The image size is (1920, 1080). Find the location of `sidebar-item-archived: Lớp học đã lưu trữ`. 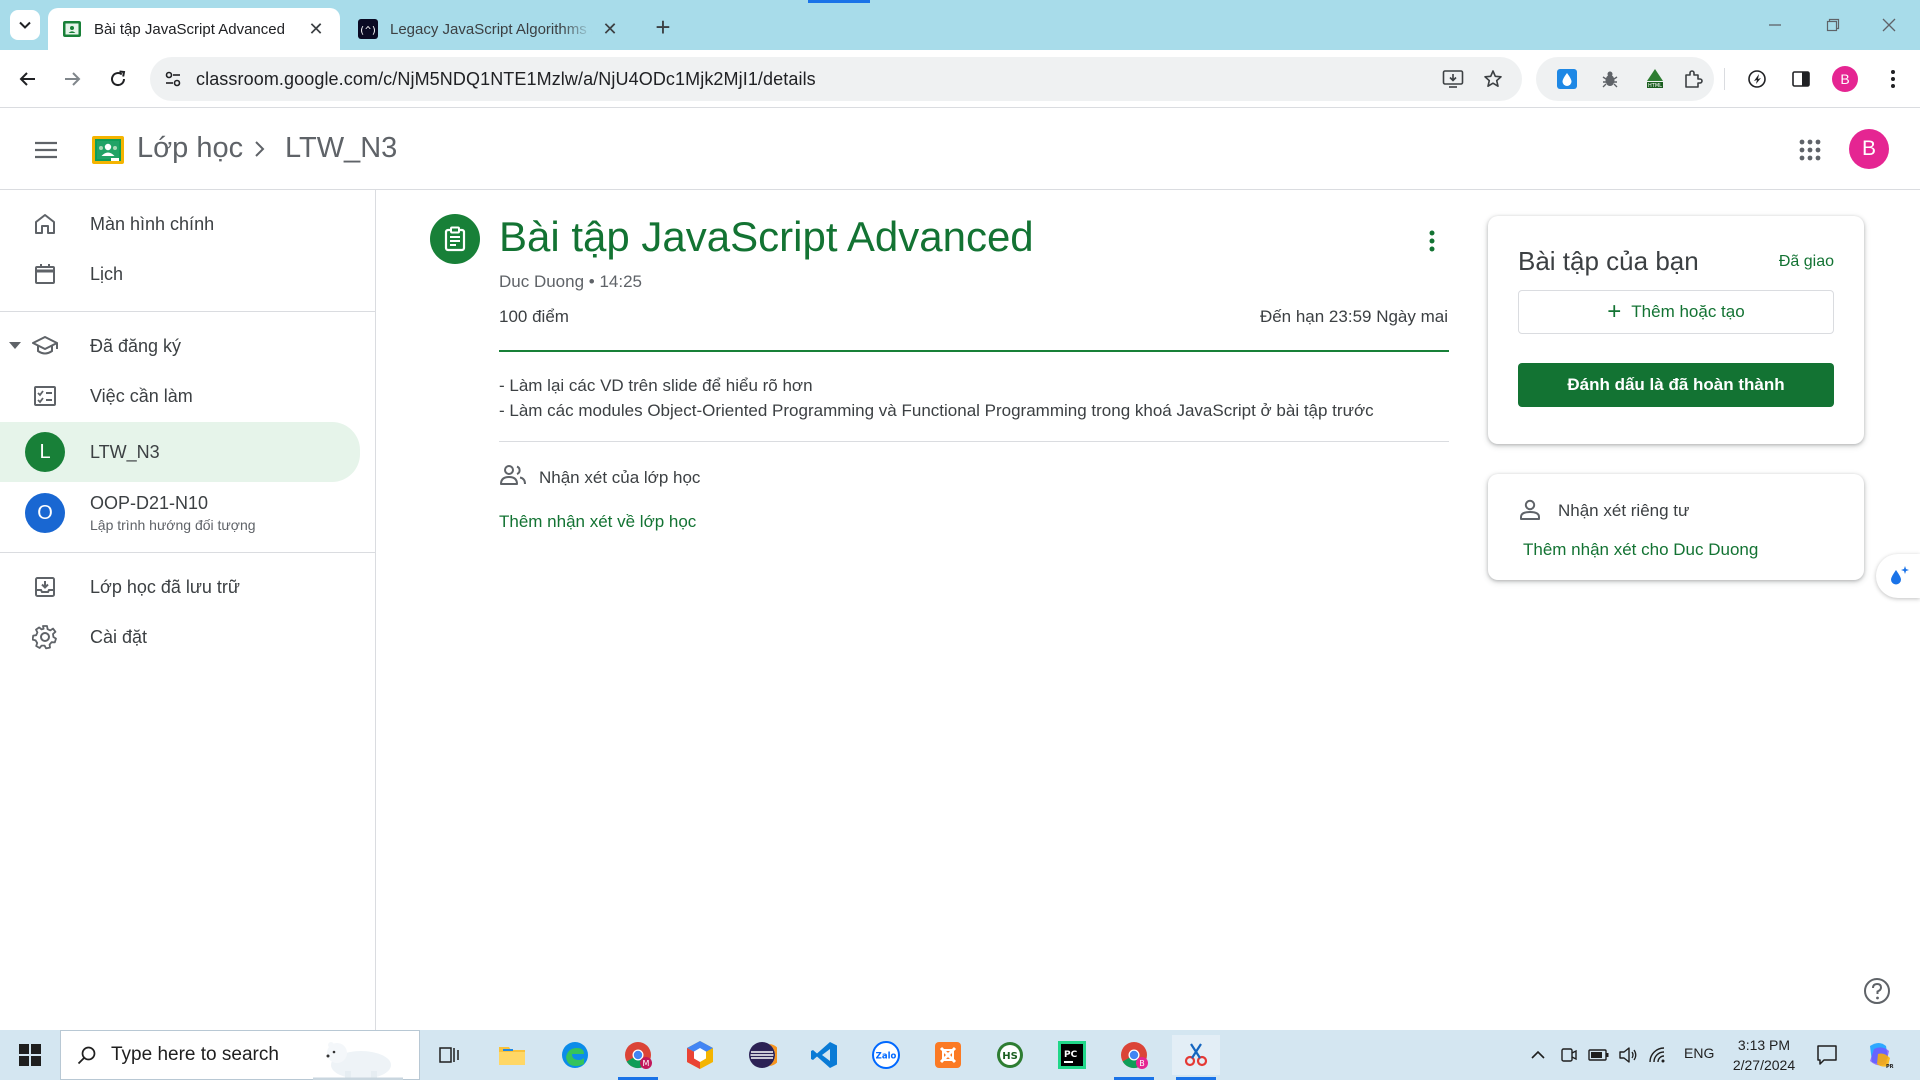

sidebar-item-archived: Lớp học đã lưu trữ is located at coordinates (180, 587).